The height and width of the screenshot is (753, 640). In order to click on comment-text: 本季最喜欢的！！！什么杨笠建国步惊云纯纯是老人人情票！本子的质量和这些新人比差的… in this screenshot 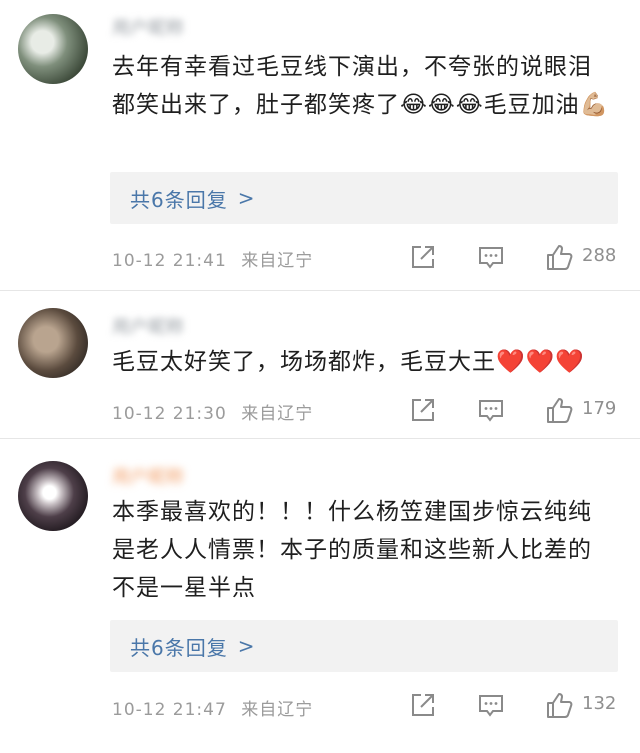, I will do `click(352, 550)`.